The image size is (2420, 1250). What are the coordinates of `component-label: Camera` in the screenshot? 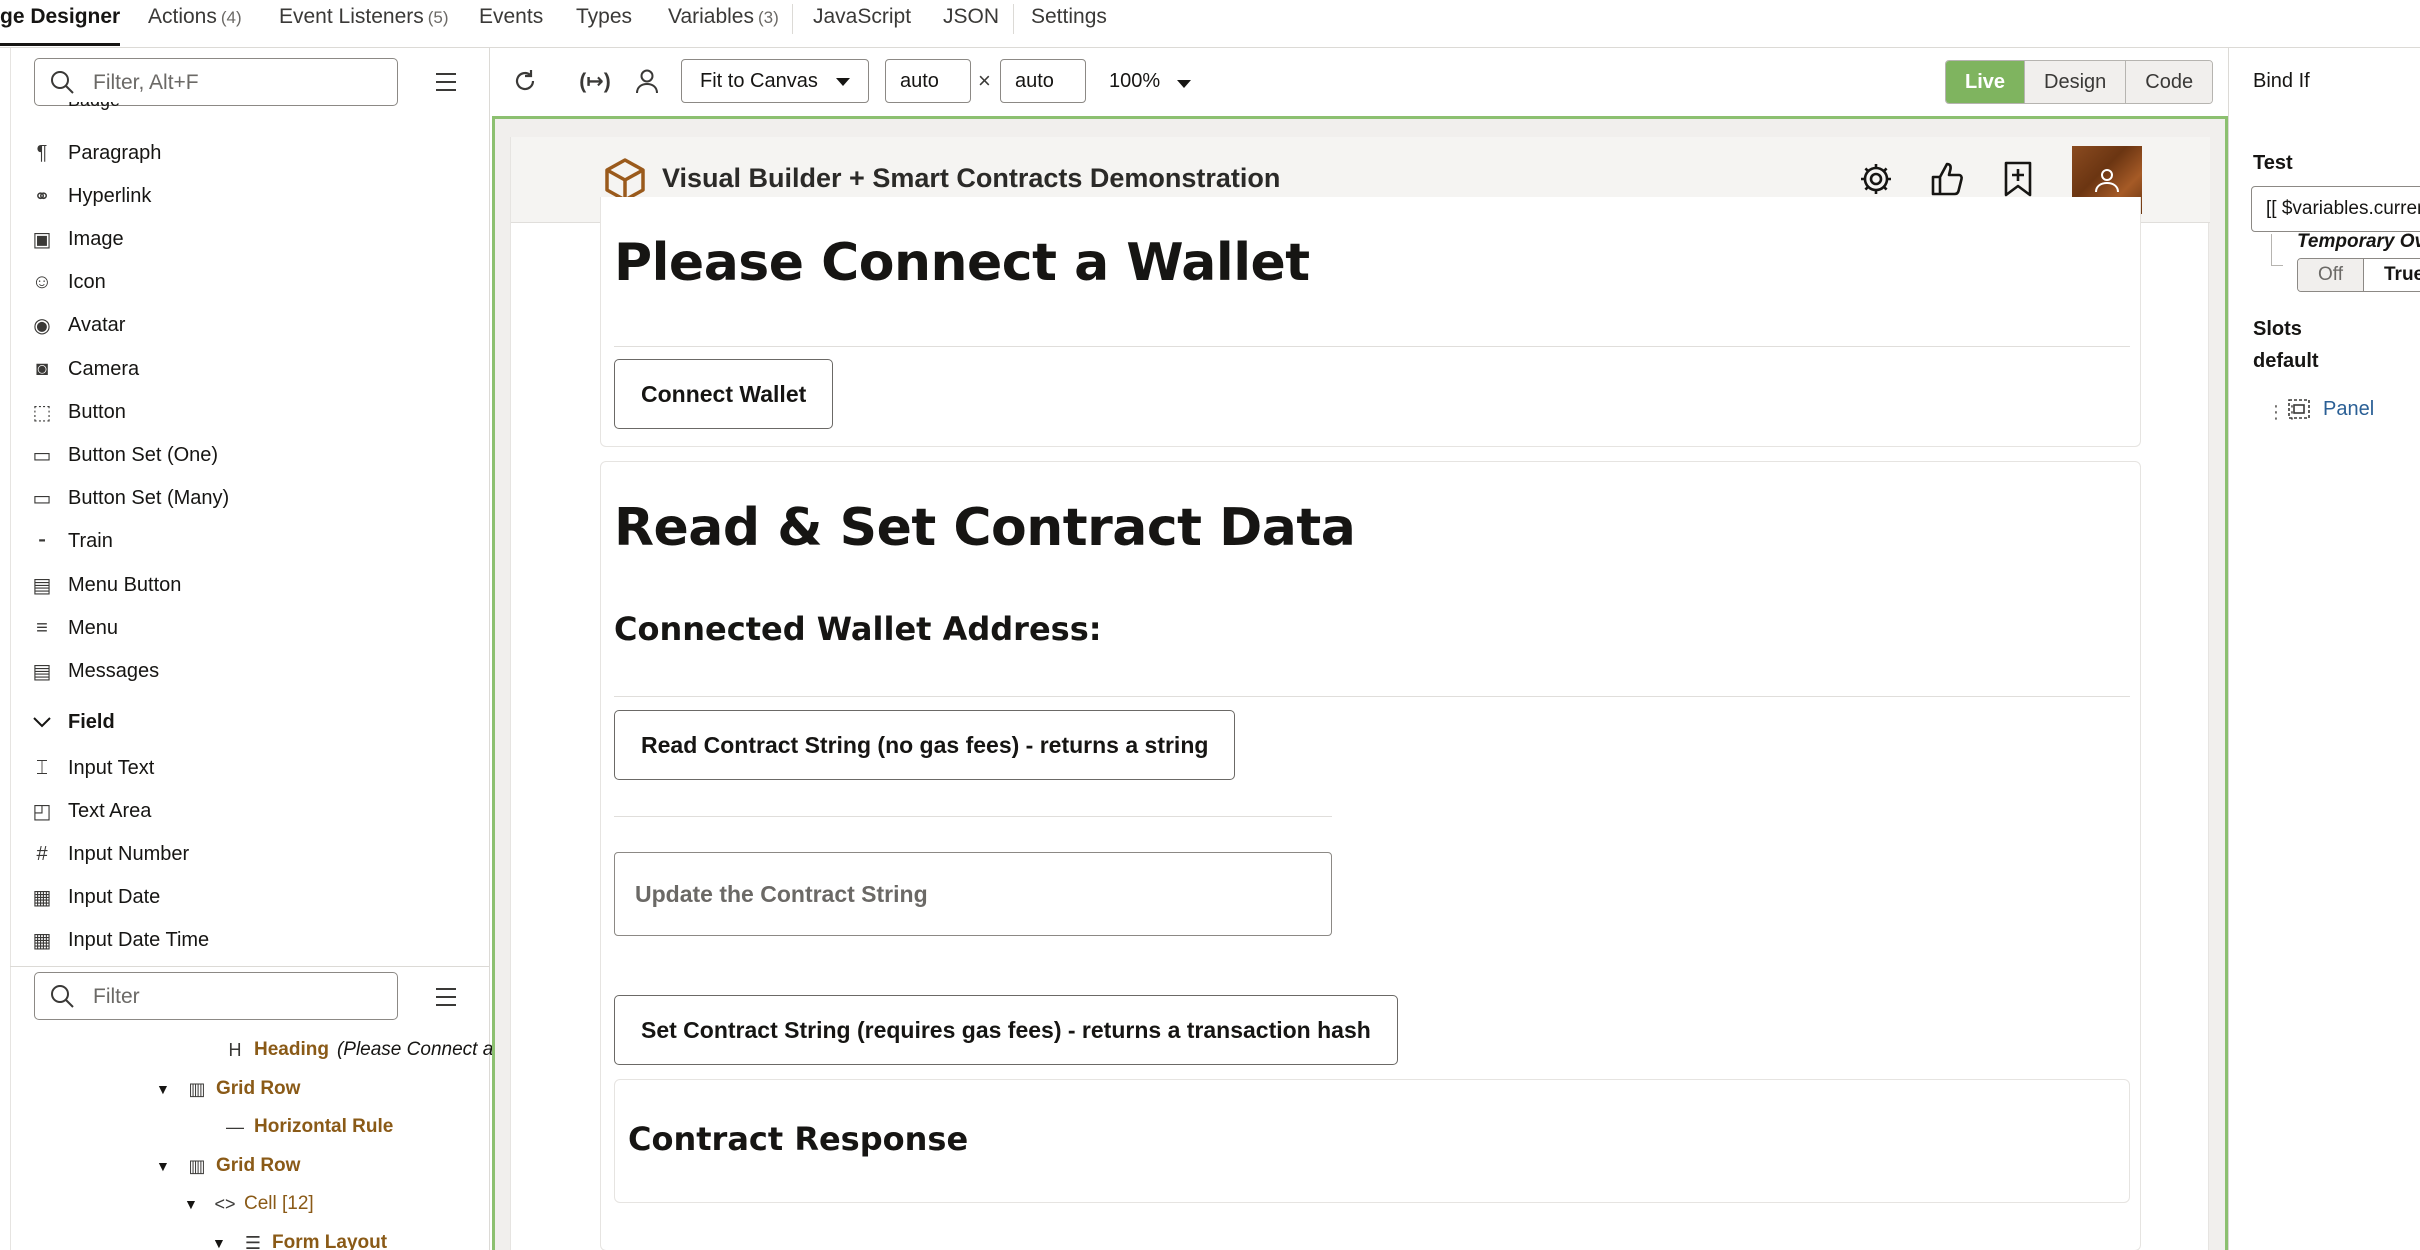 It's located at (104, 368).